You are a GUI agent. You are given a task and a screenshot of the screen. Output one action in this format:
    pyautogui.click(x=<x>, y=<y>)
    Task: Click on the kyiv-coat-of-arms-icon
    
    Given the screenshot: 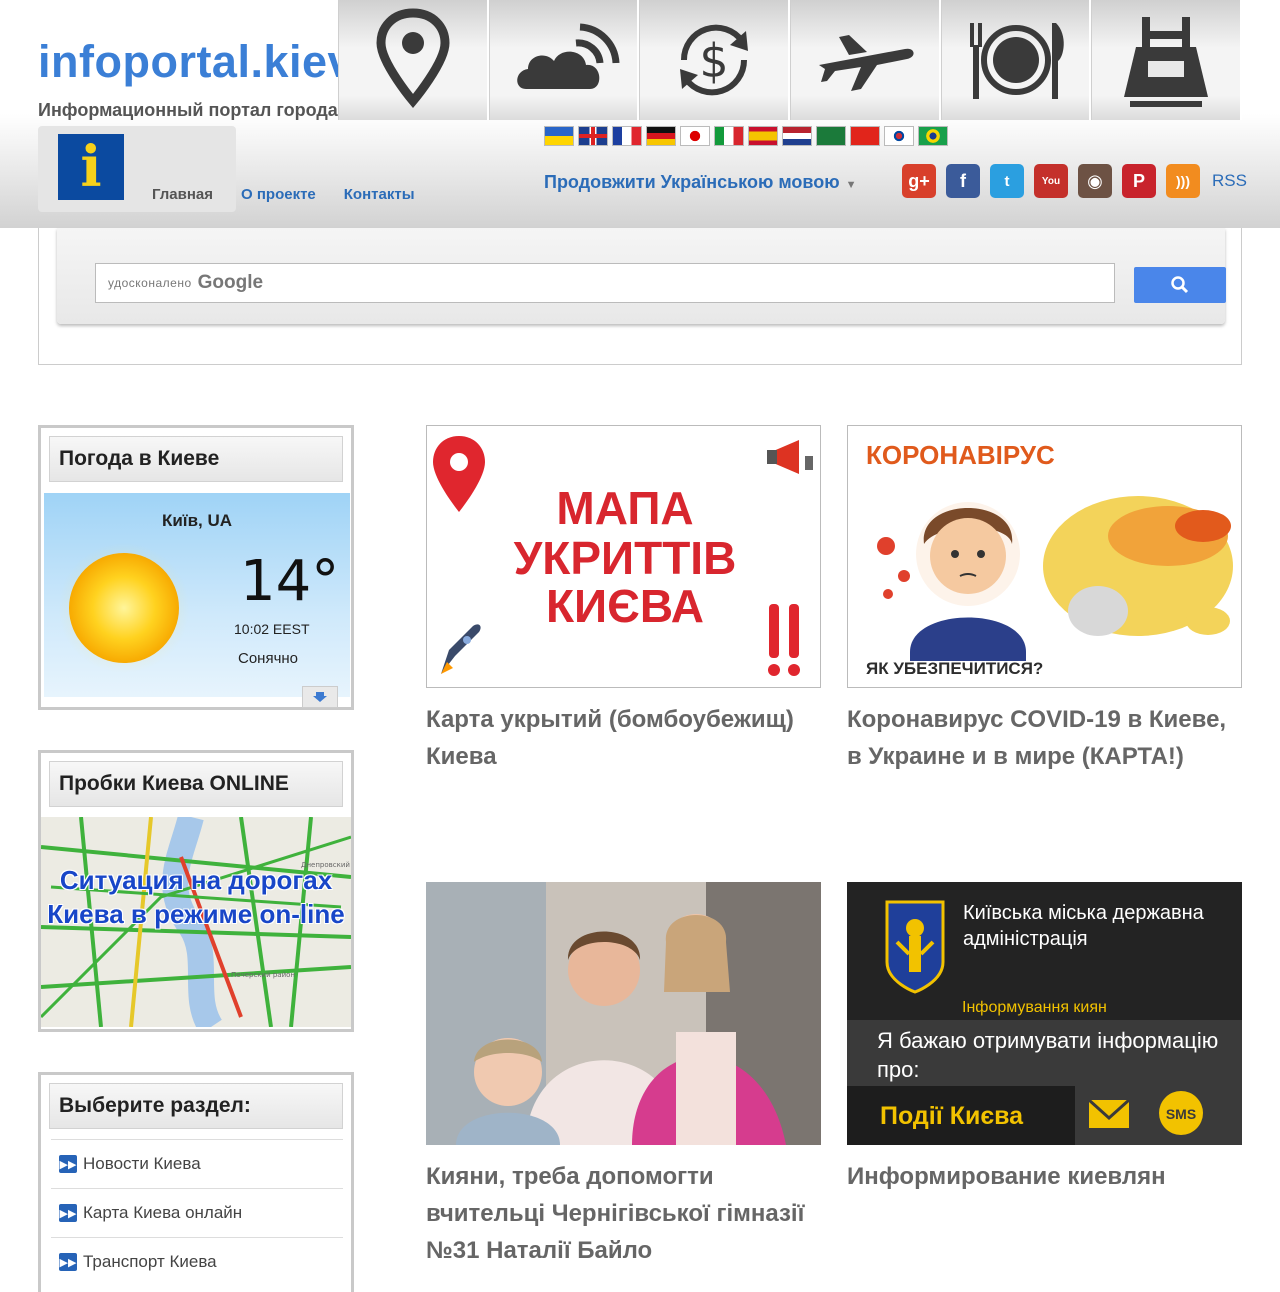 What is the action you would take?
    pyautogui.click(x=915, y=947)
    